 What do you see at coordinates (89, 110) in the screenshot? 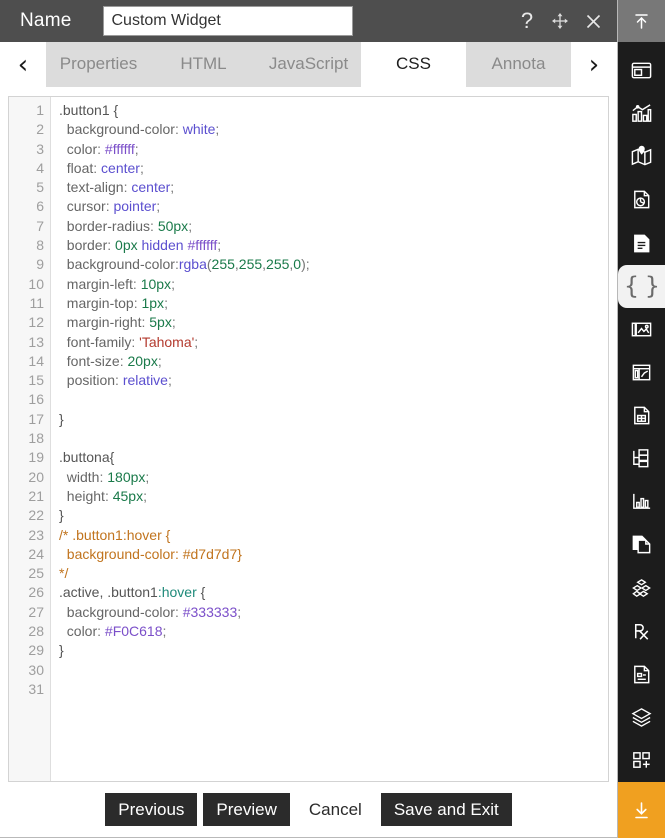
I see `code-line: .button1 {` at bounding box center [89, 110].